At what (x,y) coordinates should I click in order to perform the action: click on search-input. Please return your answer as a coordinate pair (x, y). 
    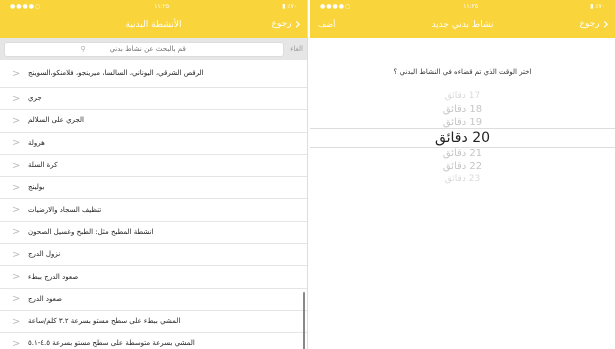
    Looking at the image, I should click on (147, 49).